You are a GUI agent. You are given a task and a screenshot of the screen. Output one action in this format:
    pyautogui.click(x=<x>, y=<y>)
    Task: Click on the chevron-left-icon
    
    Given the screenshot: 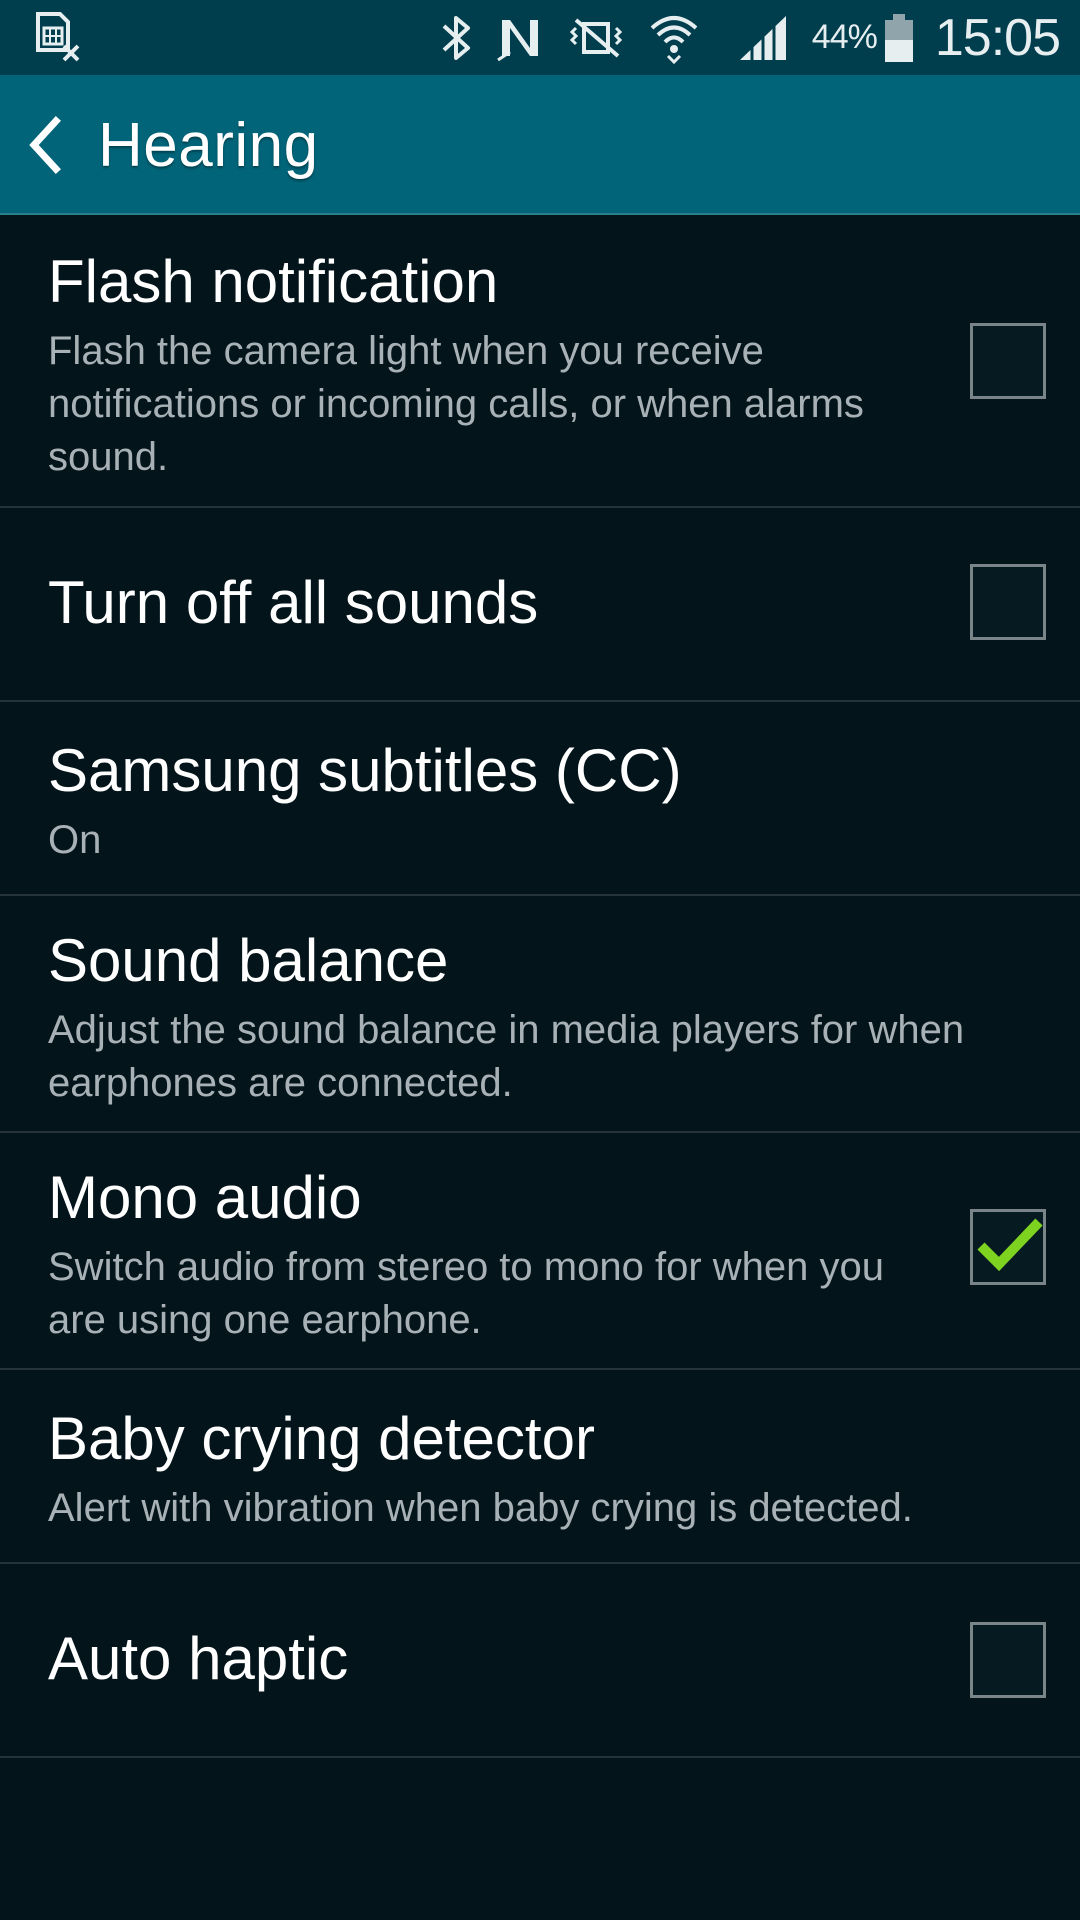 What is the action you would take?
    pyautogui.click(x=49, y=153)
    